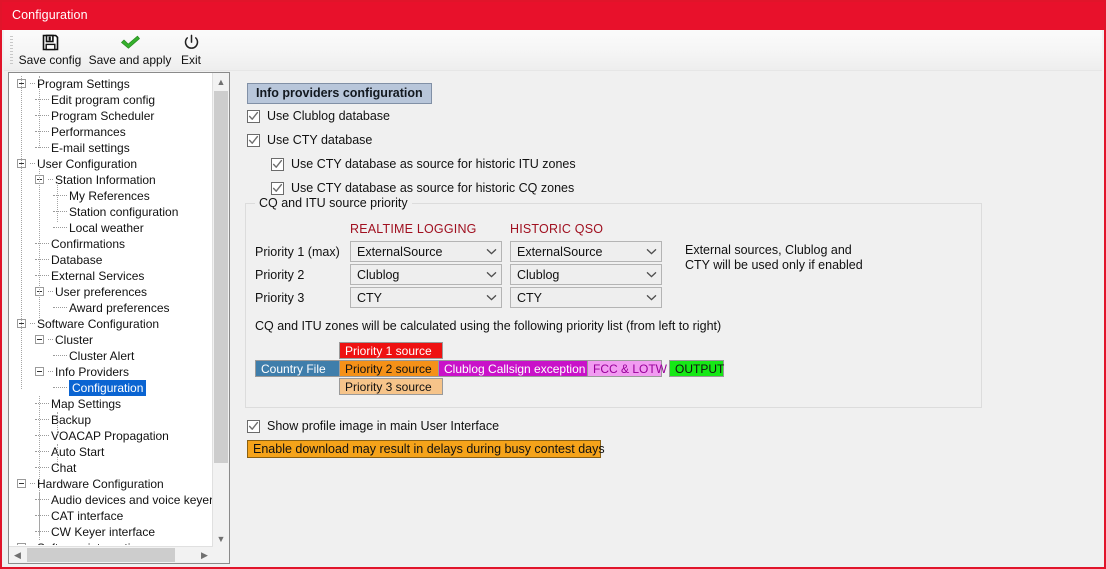 This screenshot has width=1106, height=569. Describe the element at coordinates (221, 81) in the screenshot. I see `scroll-up-arrow-icon: ▲` at that location.